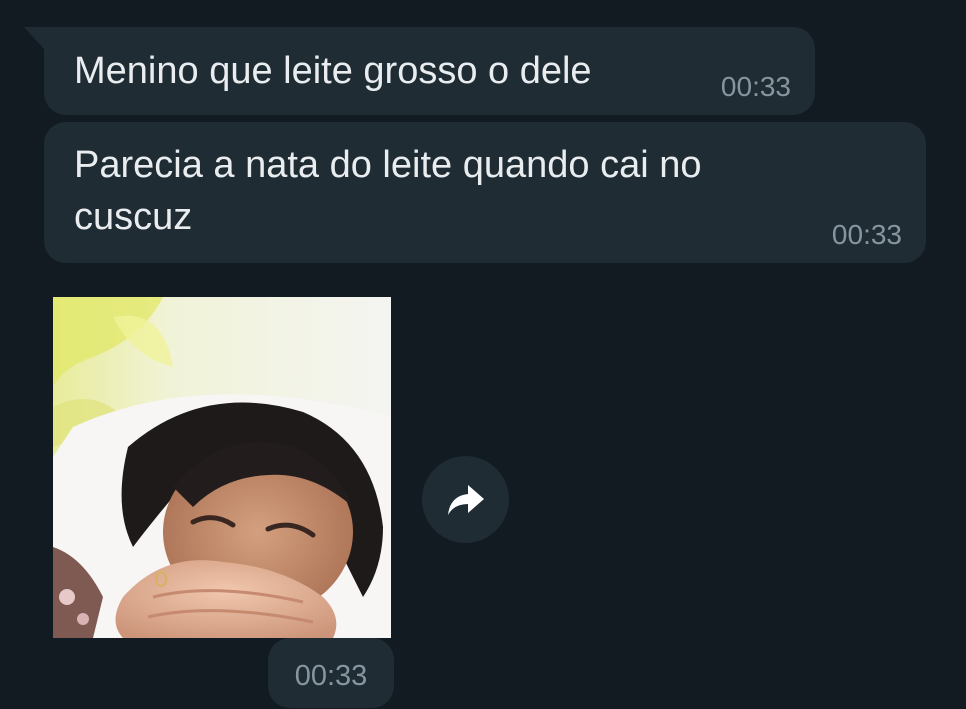 This screenshot has height=709, width=966. I want to click on forward-arrow-icon, so click(465, 499).